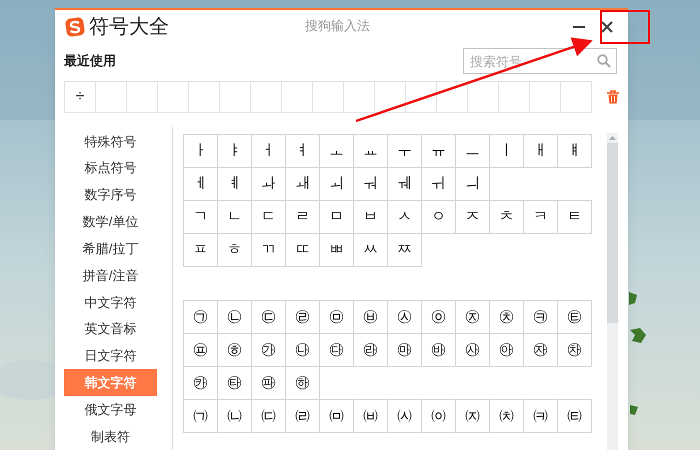 The width and height of the screenshot is (700, 450). I want to click on annotation-box, so click(625, 27).